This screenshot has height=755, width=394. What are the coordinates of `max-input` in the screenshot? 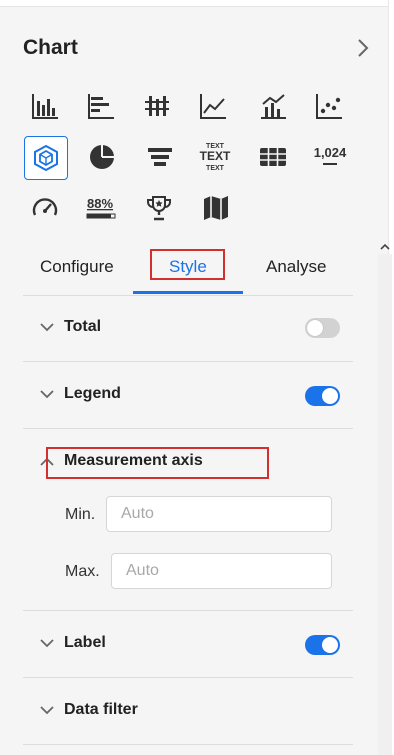 It's located at (221, 571).